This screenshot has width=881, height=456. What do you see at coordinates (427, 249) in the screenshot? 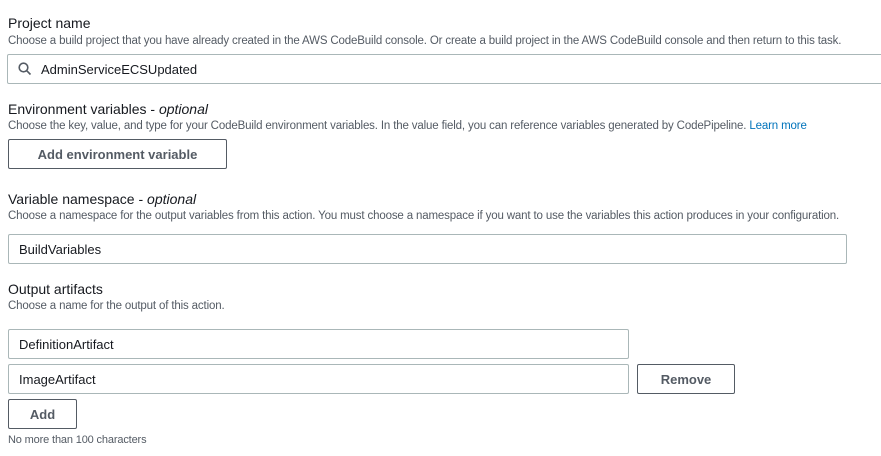
I see `variable-namespace-input: BuildVariables` at bounding box center [427, 249].